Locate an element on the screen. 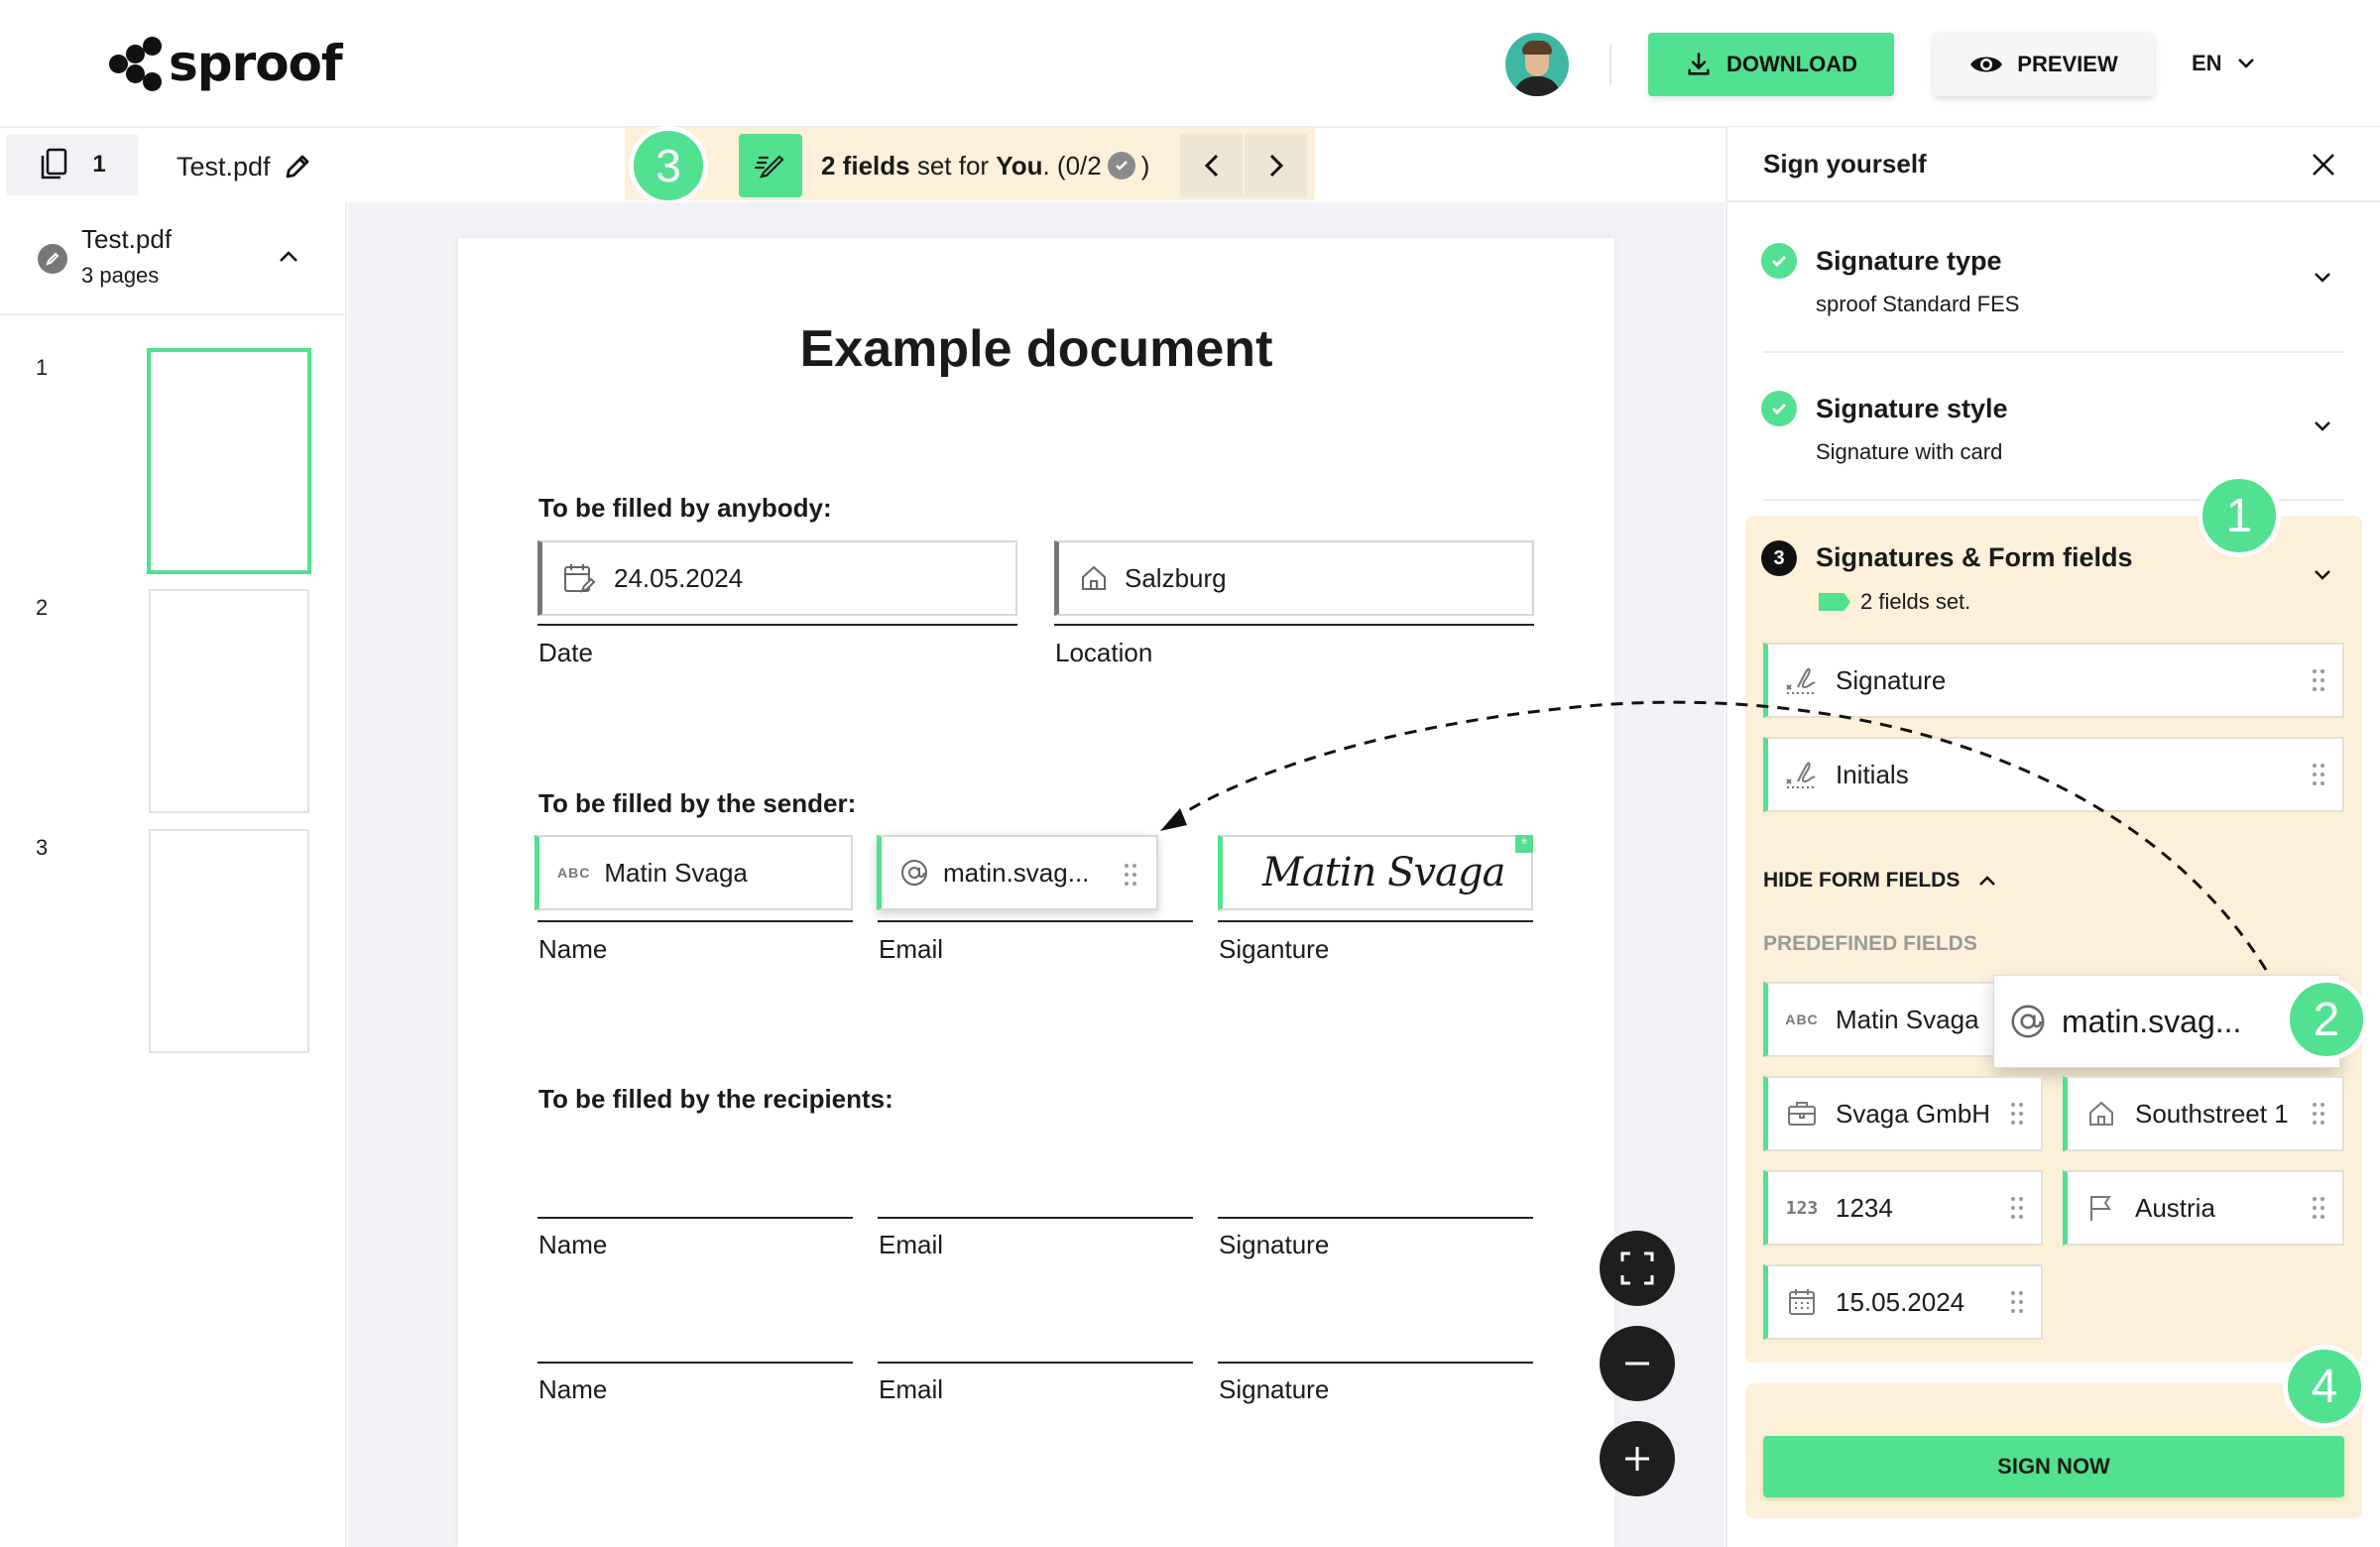 This screenshot has width=2380, height=1547. predefined-country-item: Austria is located at coordinates (2203, 1208).